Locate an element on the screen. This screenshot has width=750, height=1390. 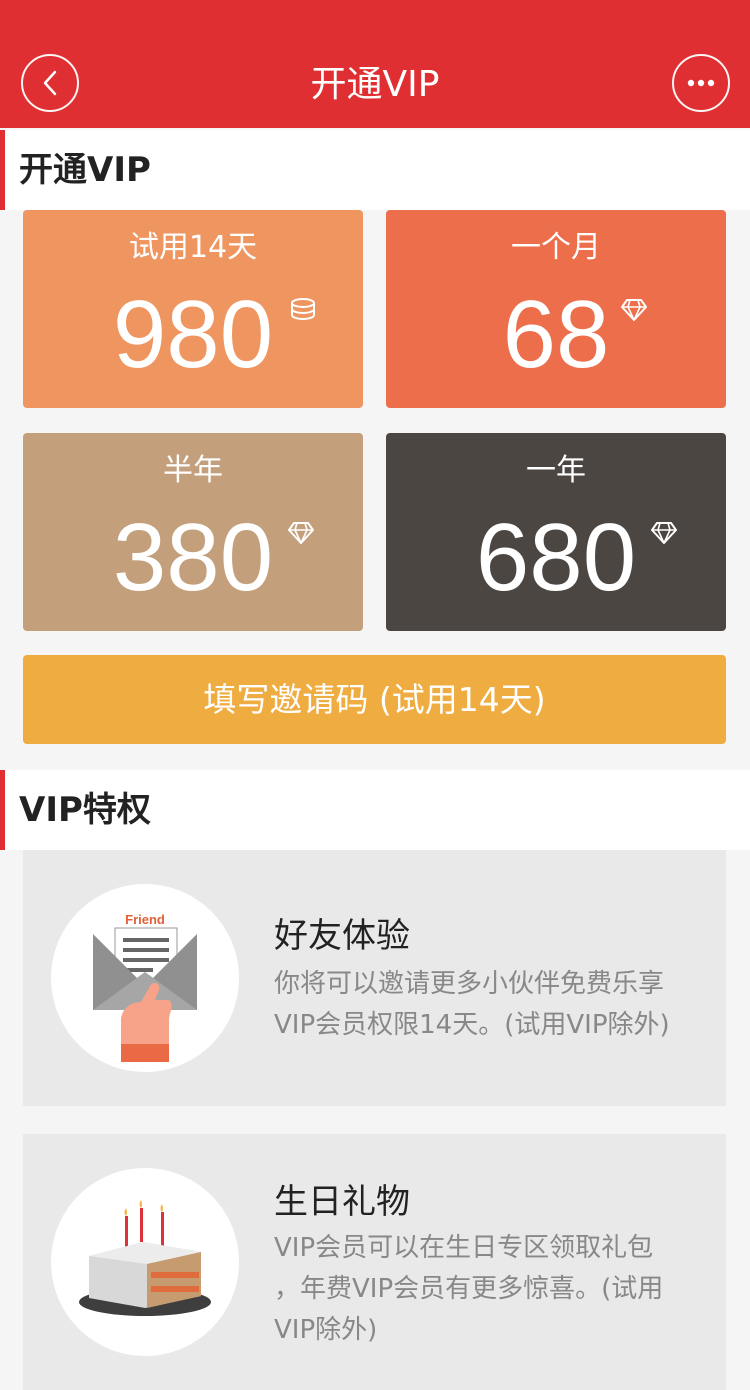
nav-bar: 开通VIP is located at coordinates (375, 64).